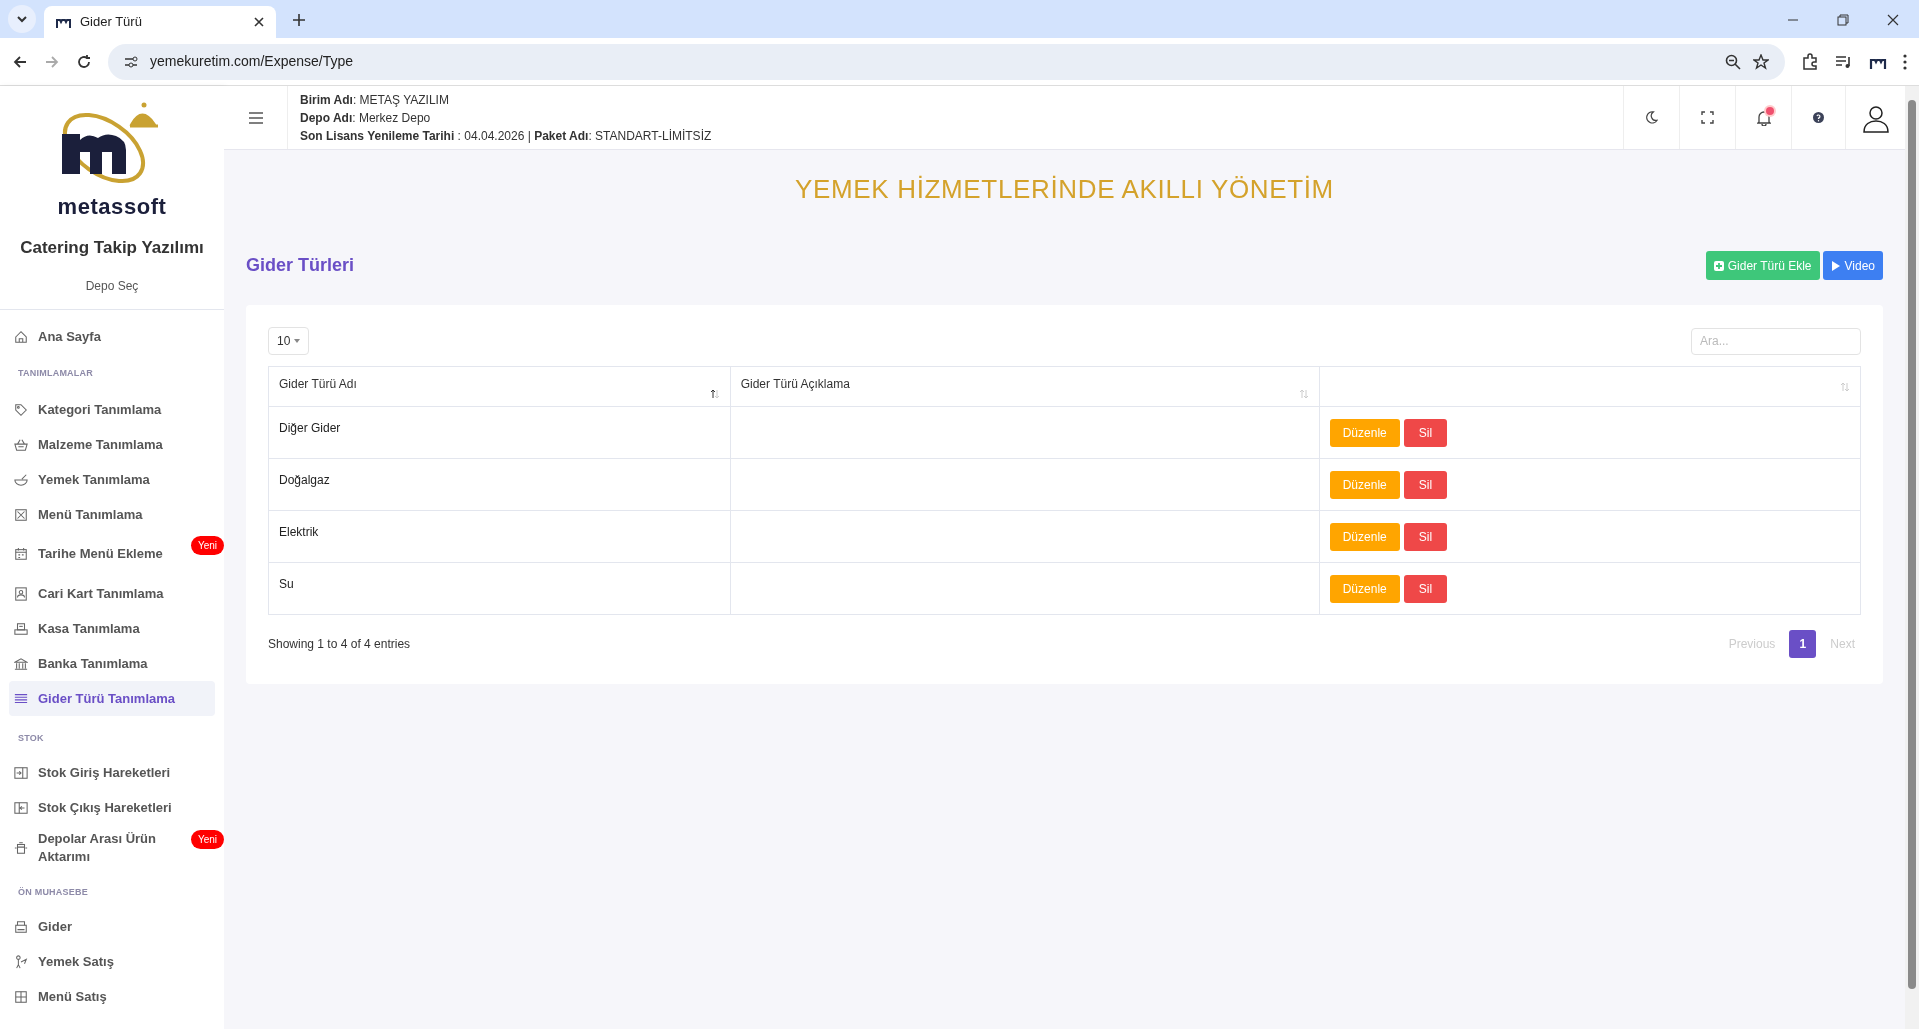 The height and width of the screenshot is (1029, 1919). Describe the element at coordinates (21, 847) in the screenshot. I see `box-icon` at that location.